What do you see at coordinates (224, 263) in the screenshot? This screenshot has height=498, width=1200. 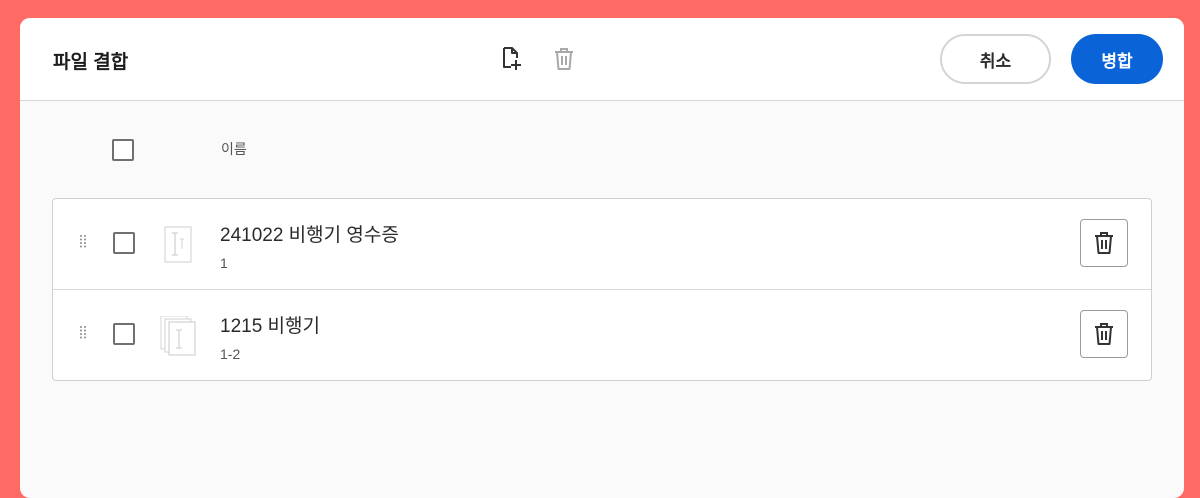 I see `file-pages: 1` at bounding box center [224, 263].